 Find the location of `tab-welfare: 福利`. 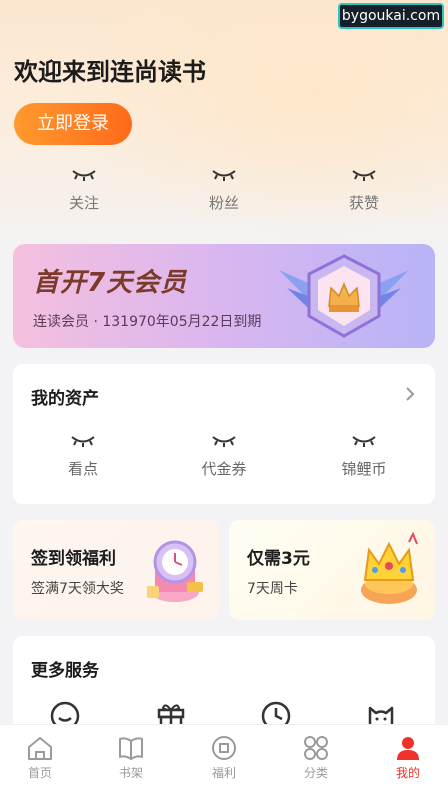

tab-welfare: 福利 is located at coordinates (224, 756).